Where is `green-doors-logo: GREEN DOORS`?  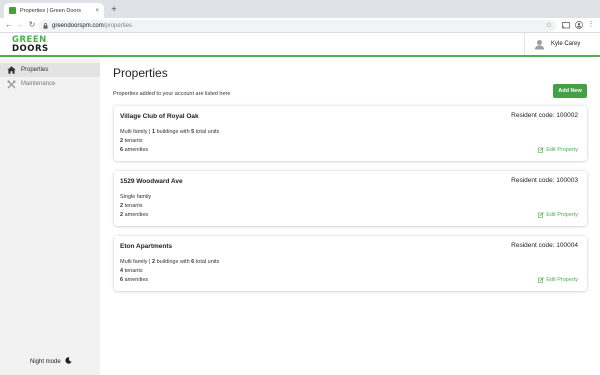 green-doors-logo: GREEN DOORS is located at coordinates (35, 45).